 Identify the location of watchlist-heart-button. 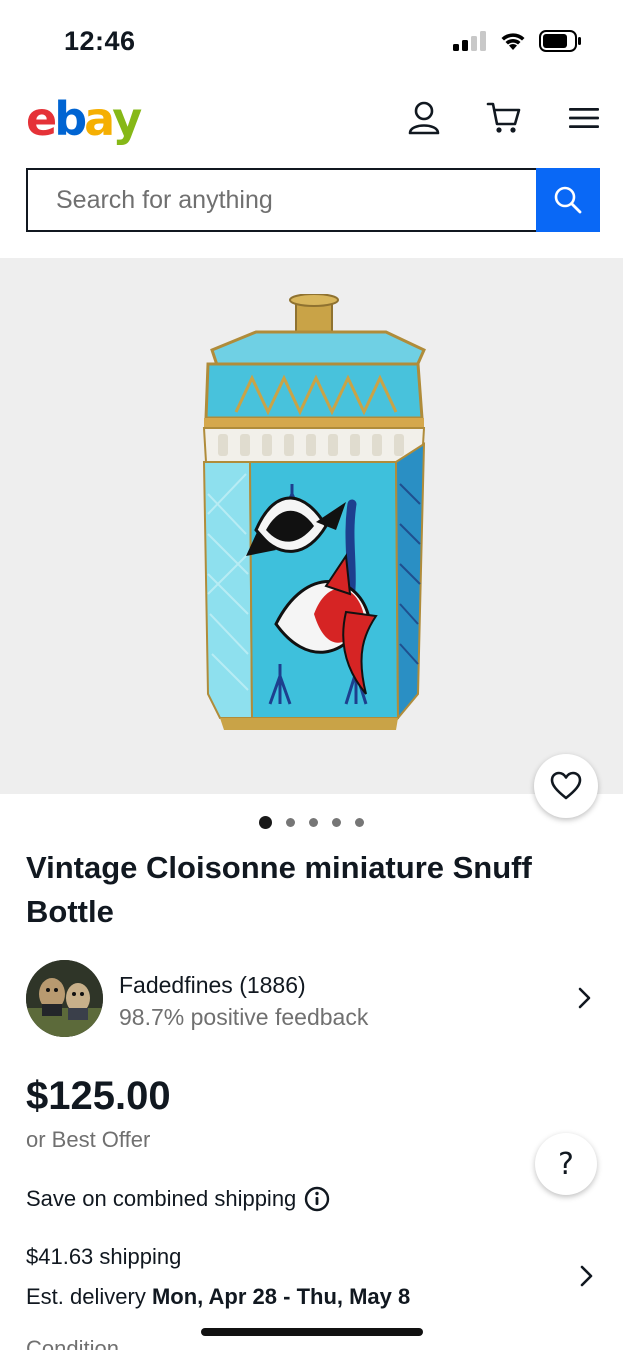
(566, 786).